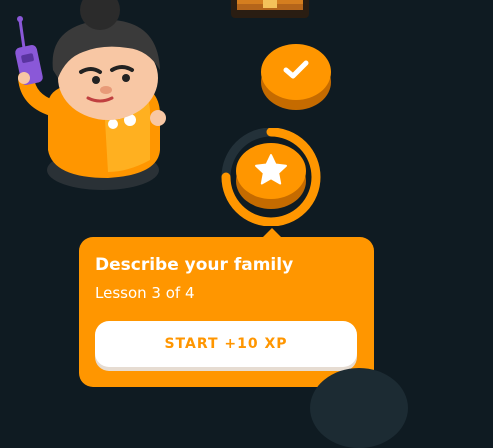 This screenshot has height=448, width=493. I want to click on locked-lesson-node, so click(359, 408).